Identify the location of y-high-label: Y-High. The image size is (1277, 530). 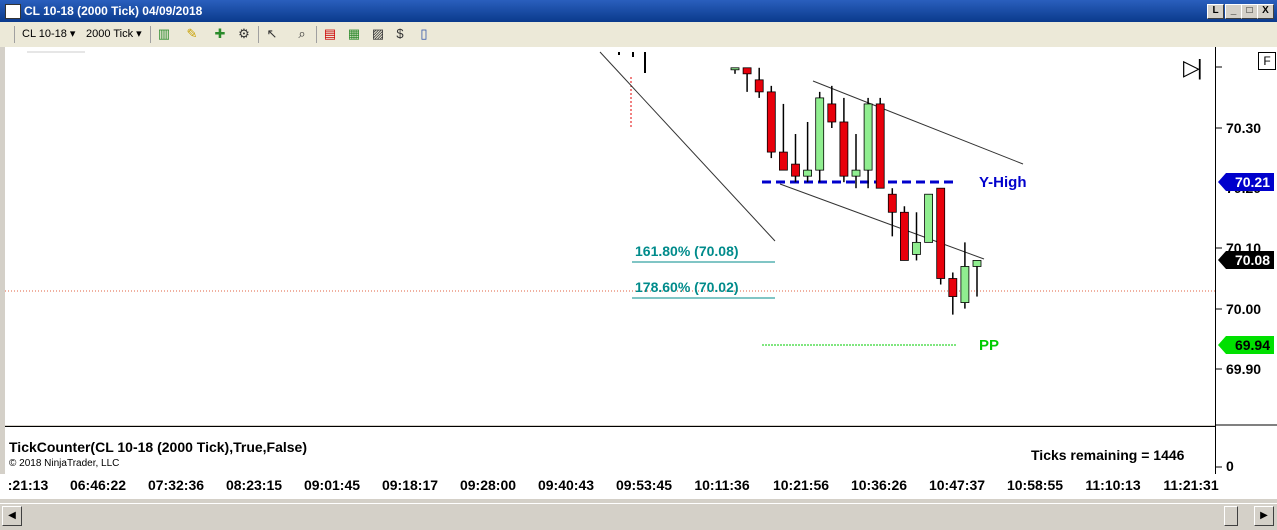
(1003, 182).